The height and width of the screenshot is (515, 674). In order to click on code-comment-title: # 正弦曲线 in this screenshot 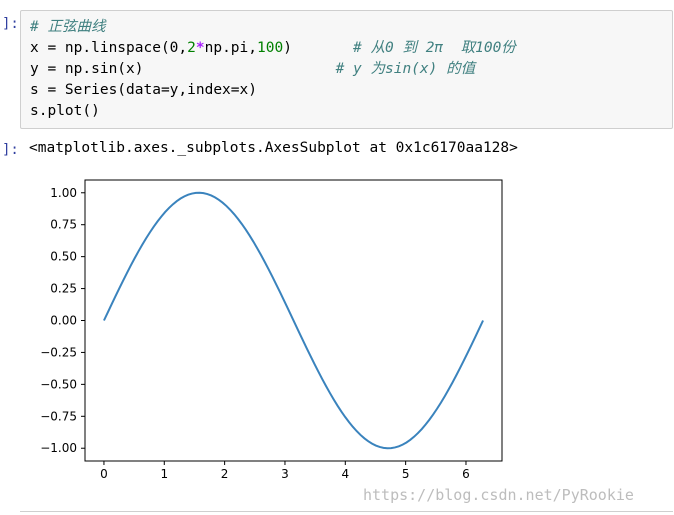, I will do `click(68, 27)`.